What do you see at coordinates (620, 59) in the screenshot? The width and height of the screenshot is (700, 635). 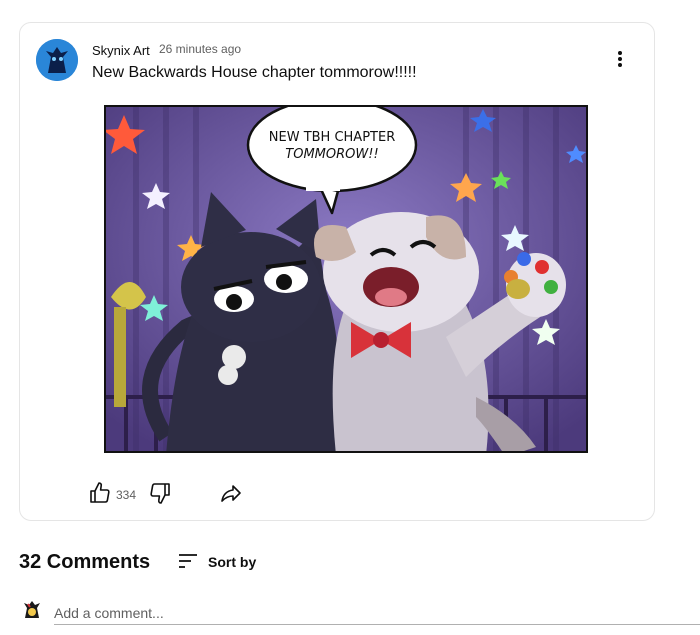 I see `more-vert-icon` at bounding box center [620, 59].